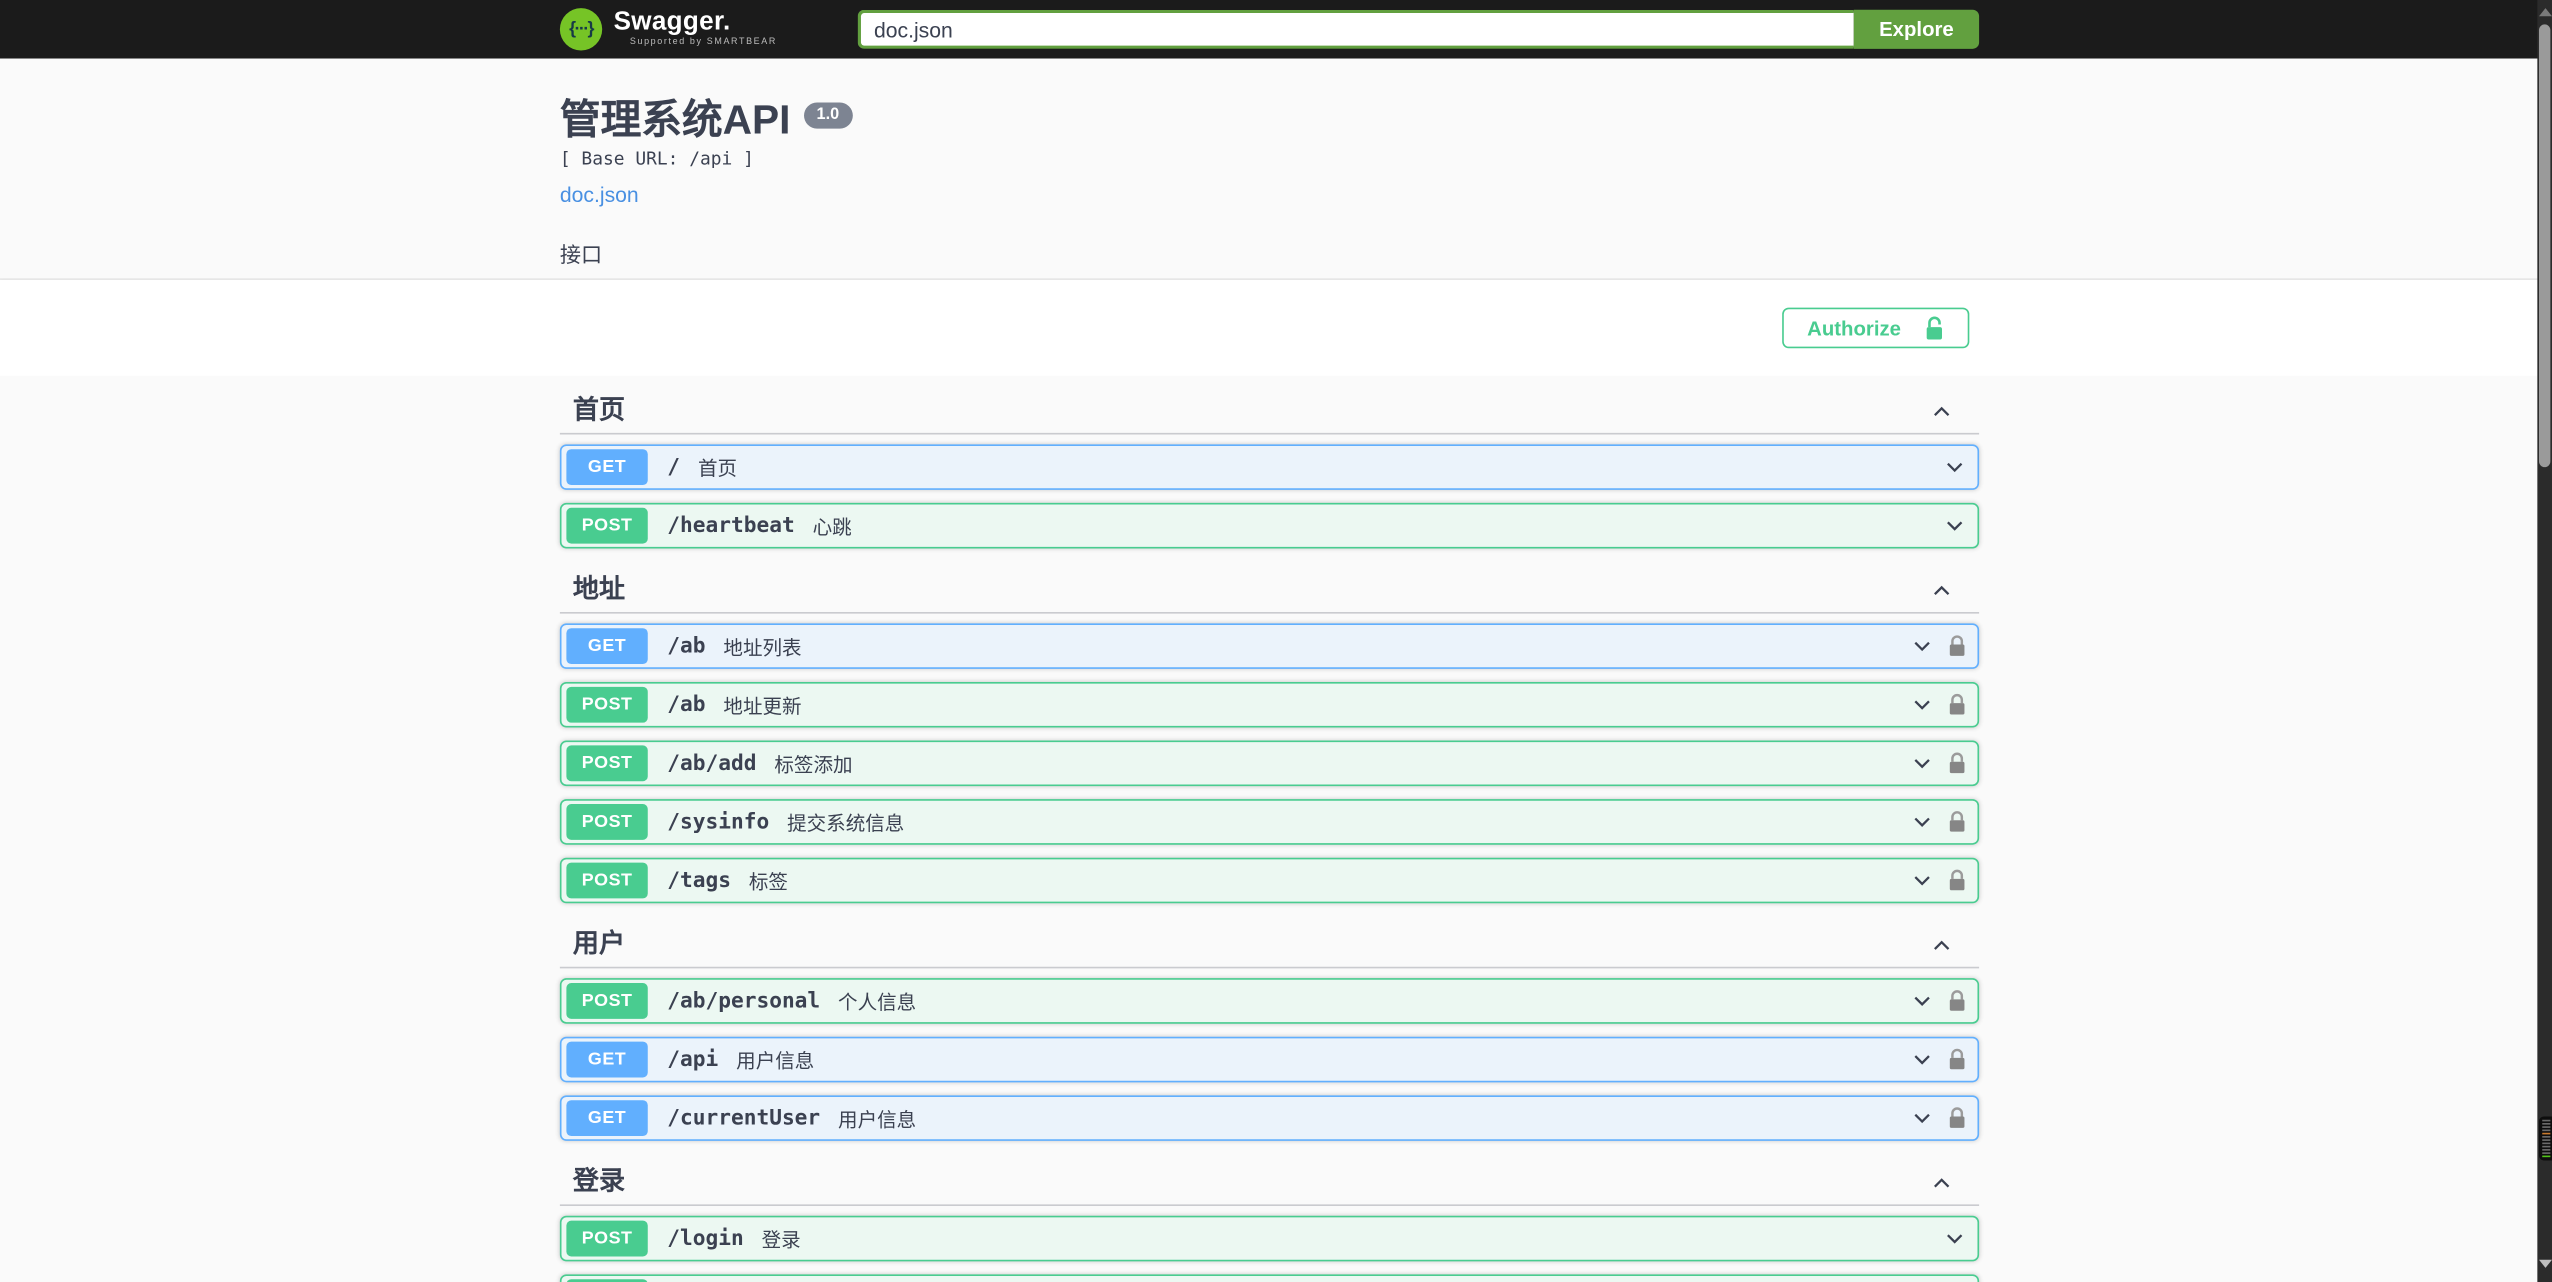 This screenshot has width=2552, height=1282. What do you see at coordinates (705, 1238) in the screenshot?
I see `operation-path: /login` at bounding box center [705, 1238].